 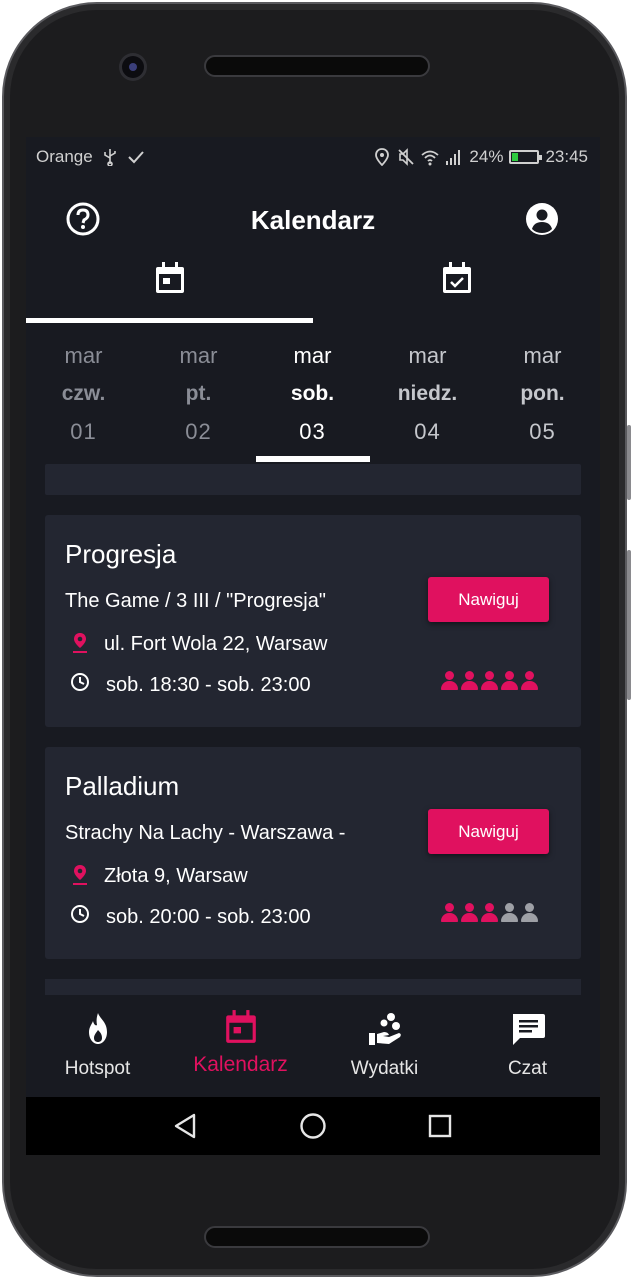 What do you see at coordinates (384, 1068) in the screenshot?
I see `nav-label: Wydatki` at bounding box center [384, 1068].